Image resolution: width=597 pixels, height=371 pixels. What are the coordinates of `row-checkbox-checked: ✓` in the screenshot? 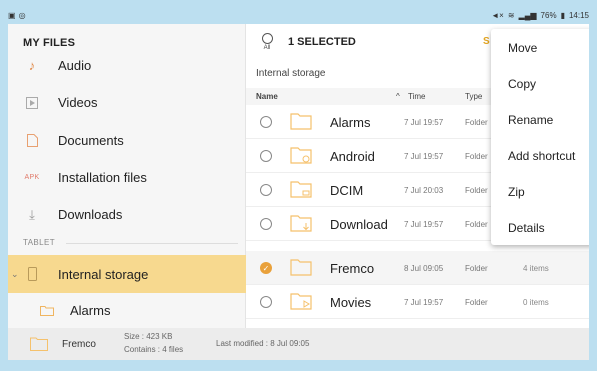 It's located at (266, 268).